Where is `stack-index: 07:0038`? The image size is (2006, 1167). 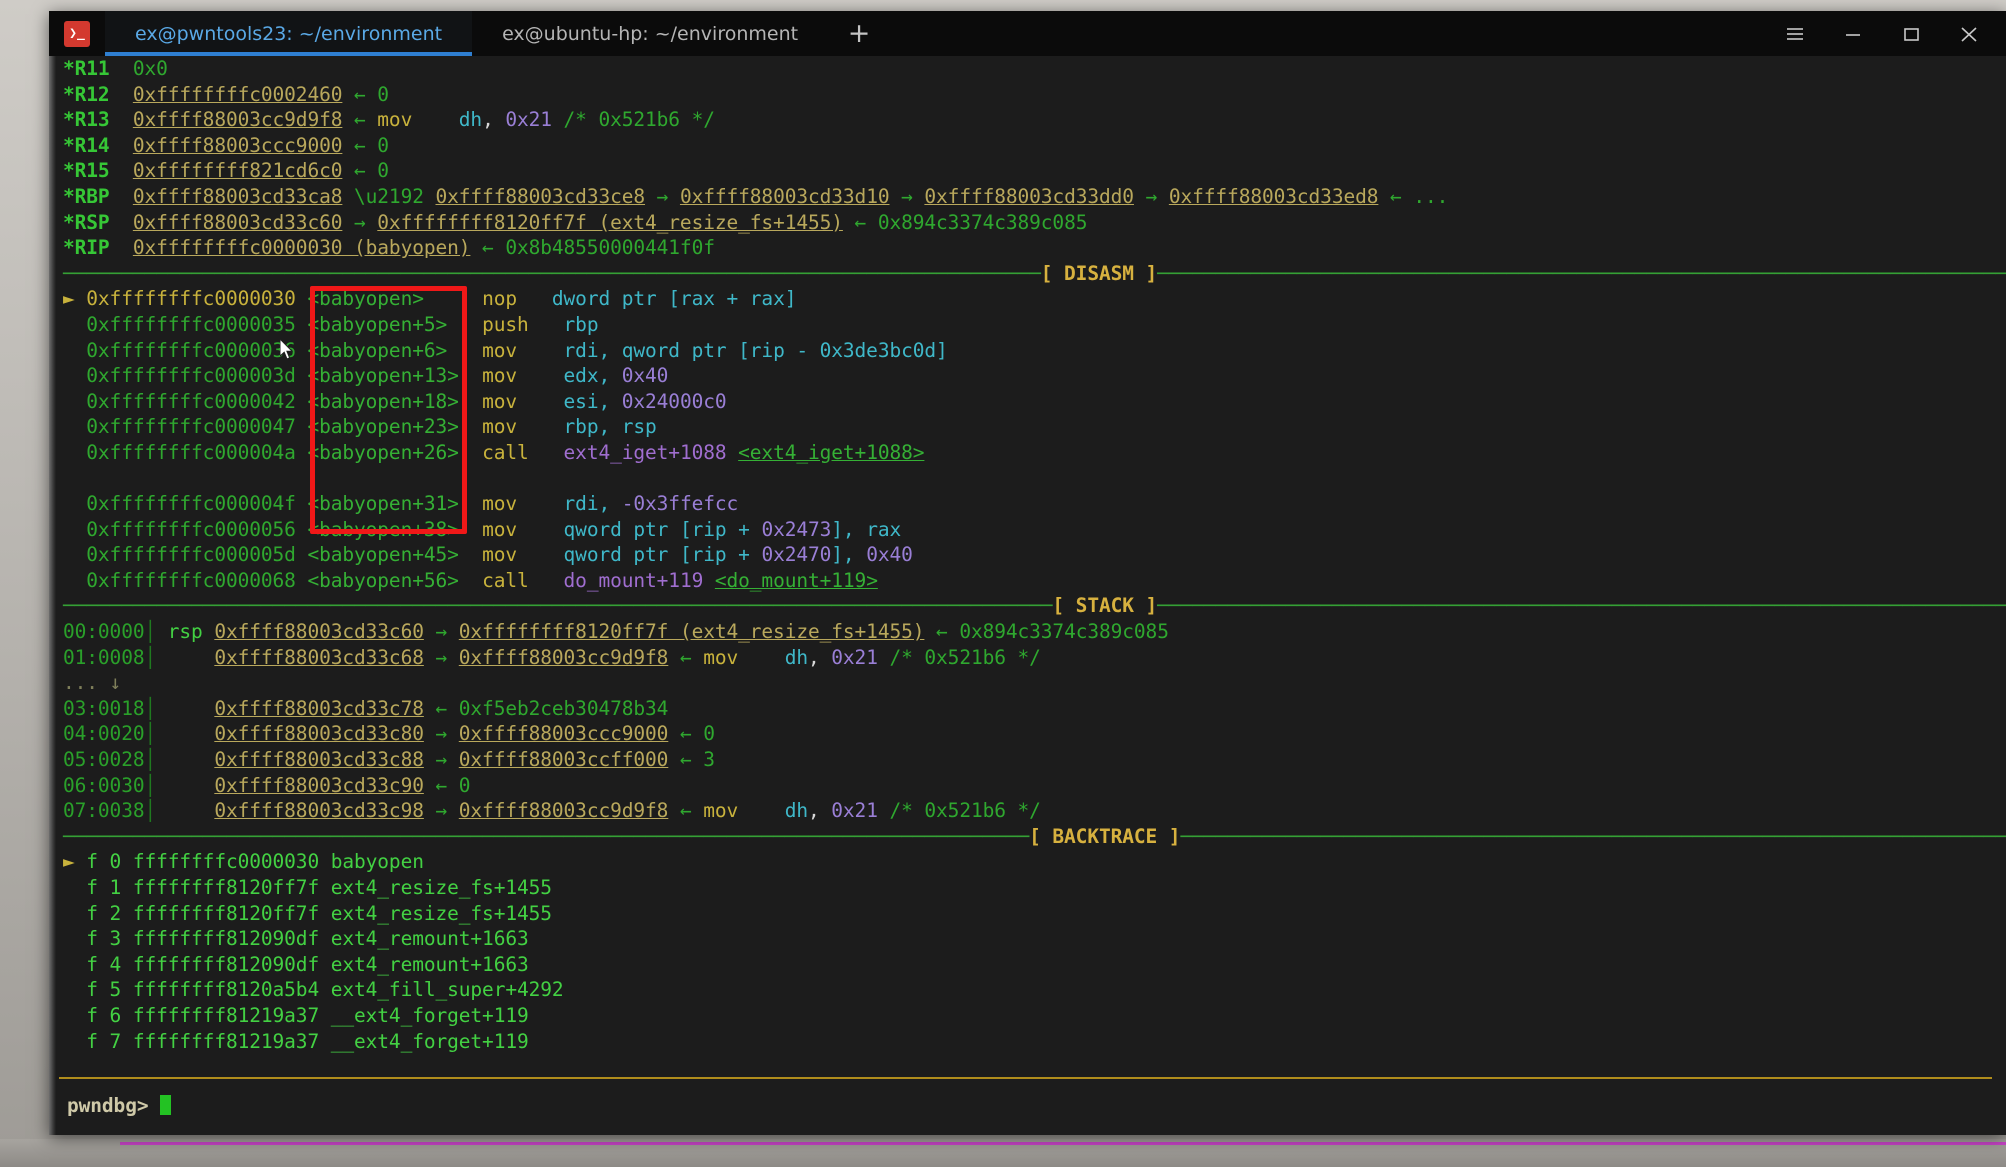
stack-index: 07:0038 is located at coordinates (104, 811).